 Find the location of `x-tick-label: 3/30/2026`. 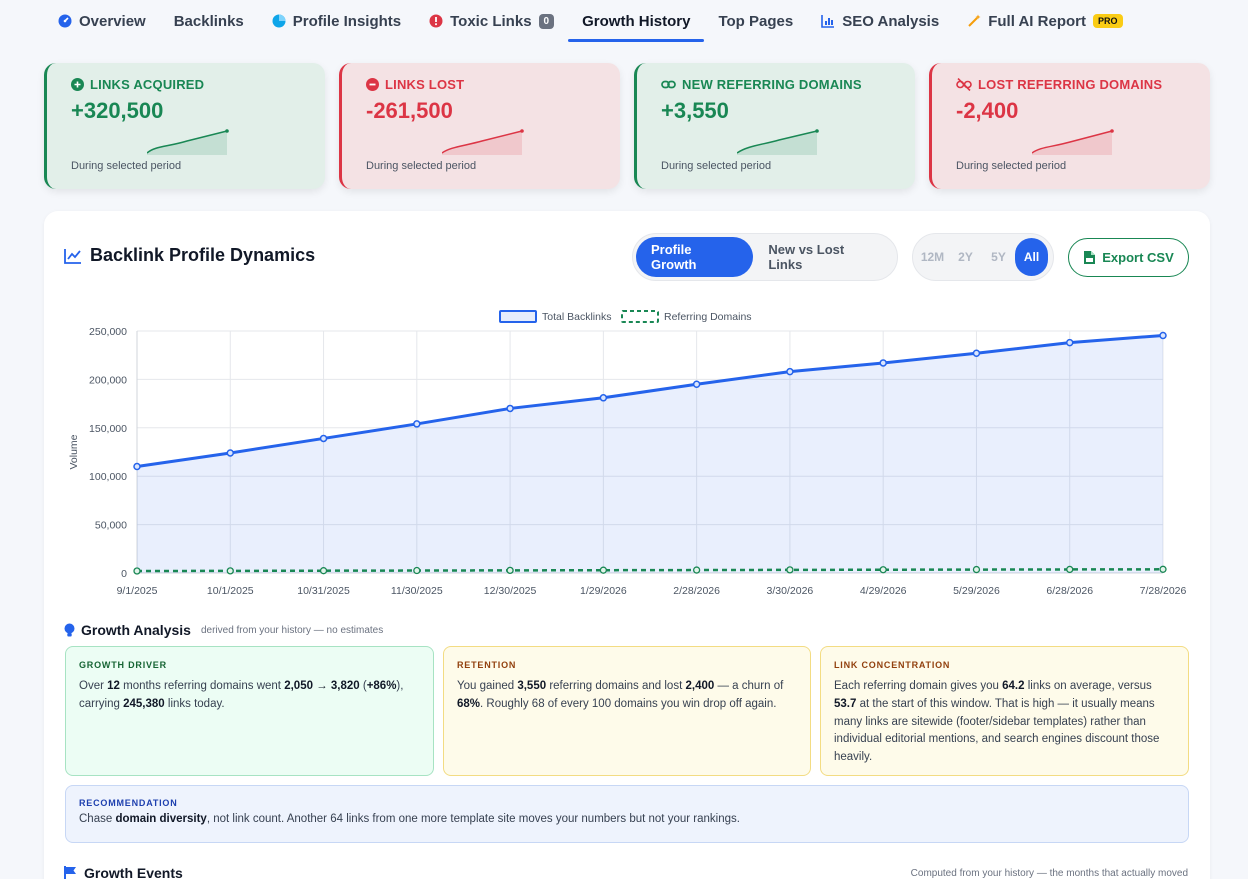

x-tick-label: 3/30/2026 is located at coordinates (790, 591).